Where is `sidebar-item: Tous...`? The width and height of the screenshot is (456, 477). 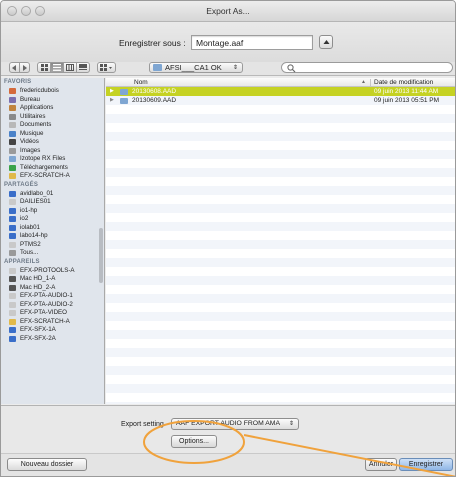 sidebar-item: Tous... is located at coordinates (52, 253).